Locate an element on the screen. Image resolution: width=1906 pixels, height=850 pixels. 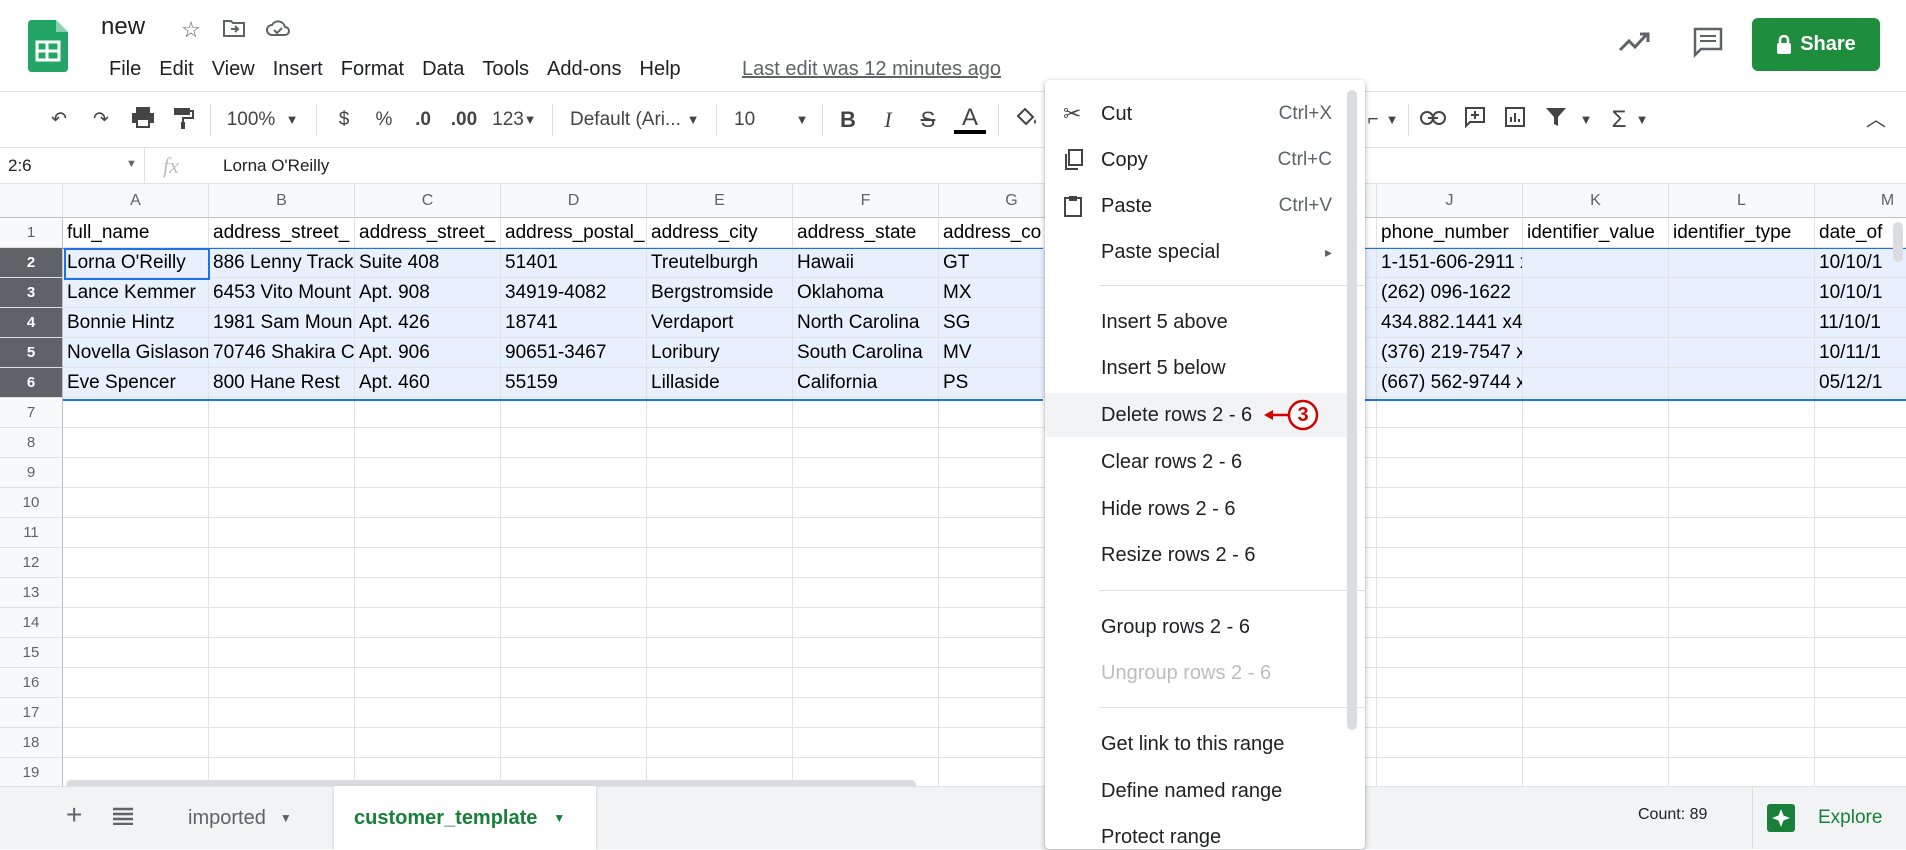
row-header: 15 is located at coordinates (31, 653).